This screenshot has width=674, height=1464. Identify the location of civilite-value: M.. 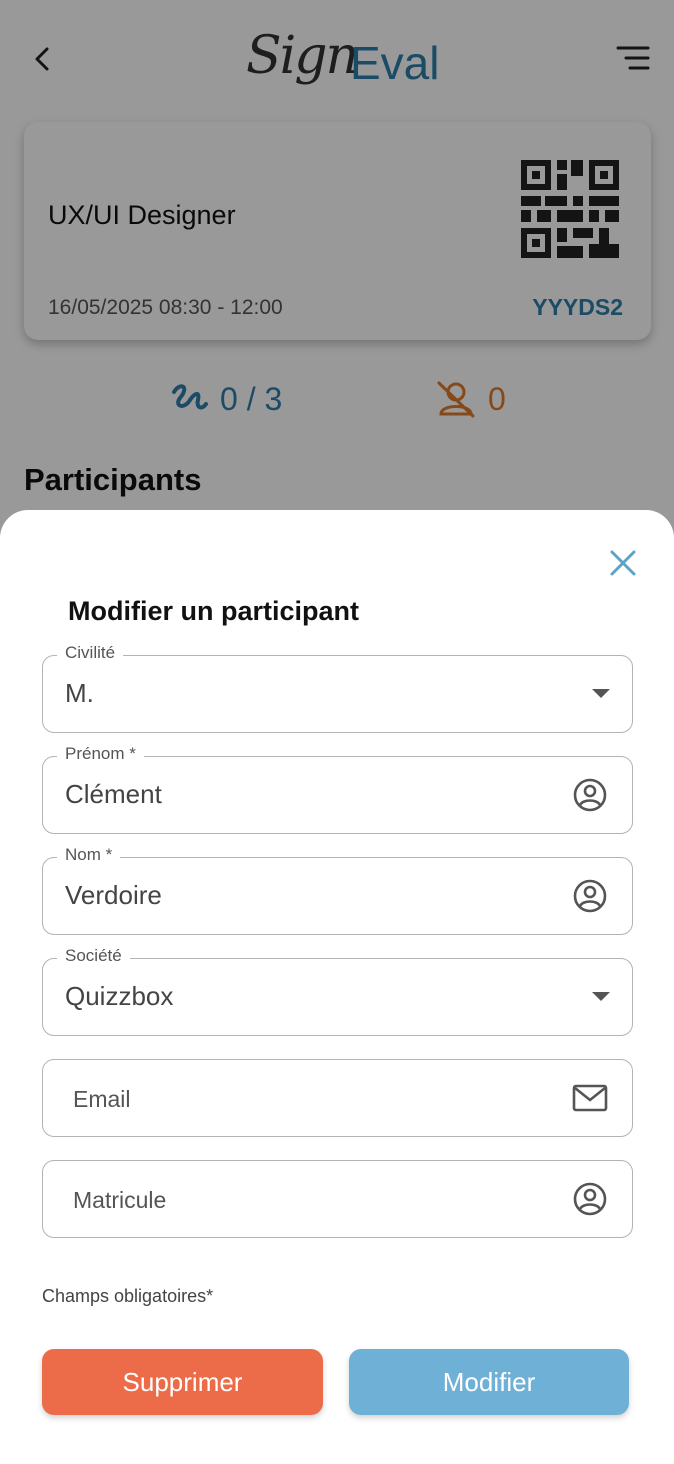
(79, 693).